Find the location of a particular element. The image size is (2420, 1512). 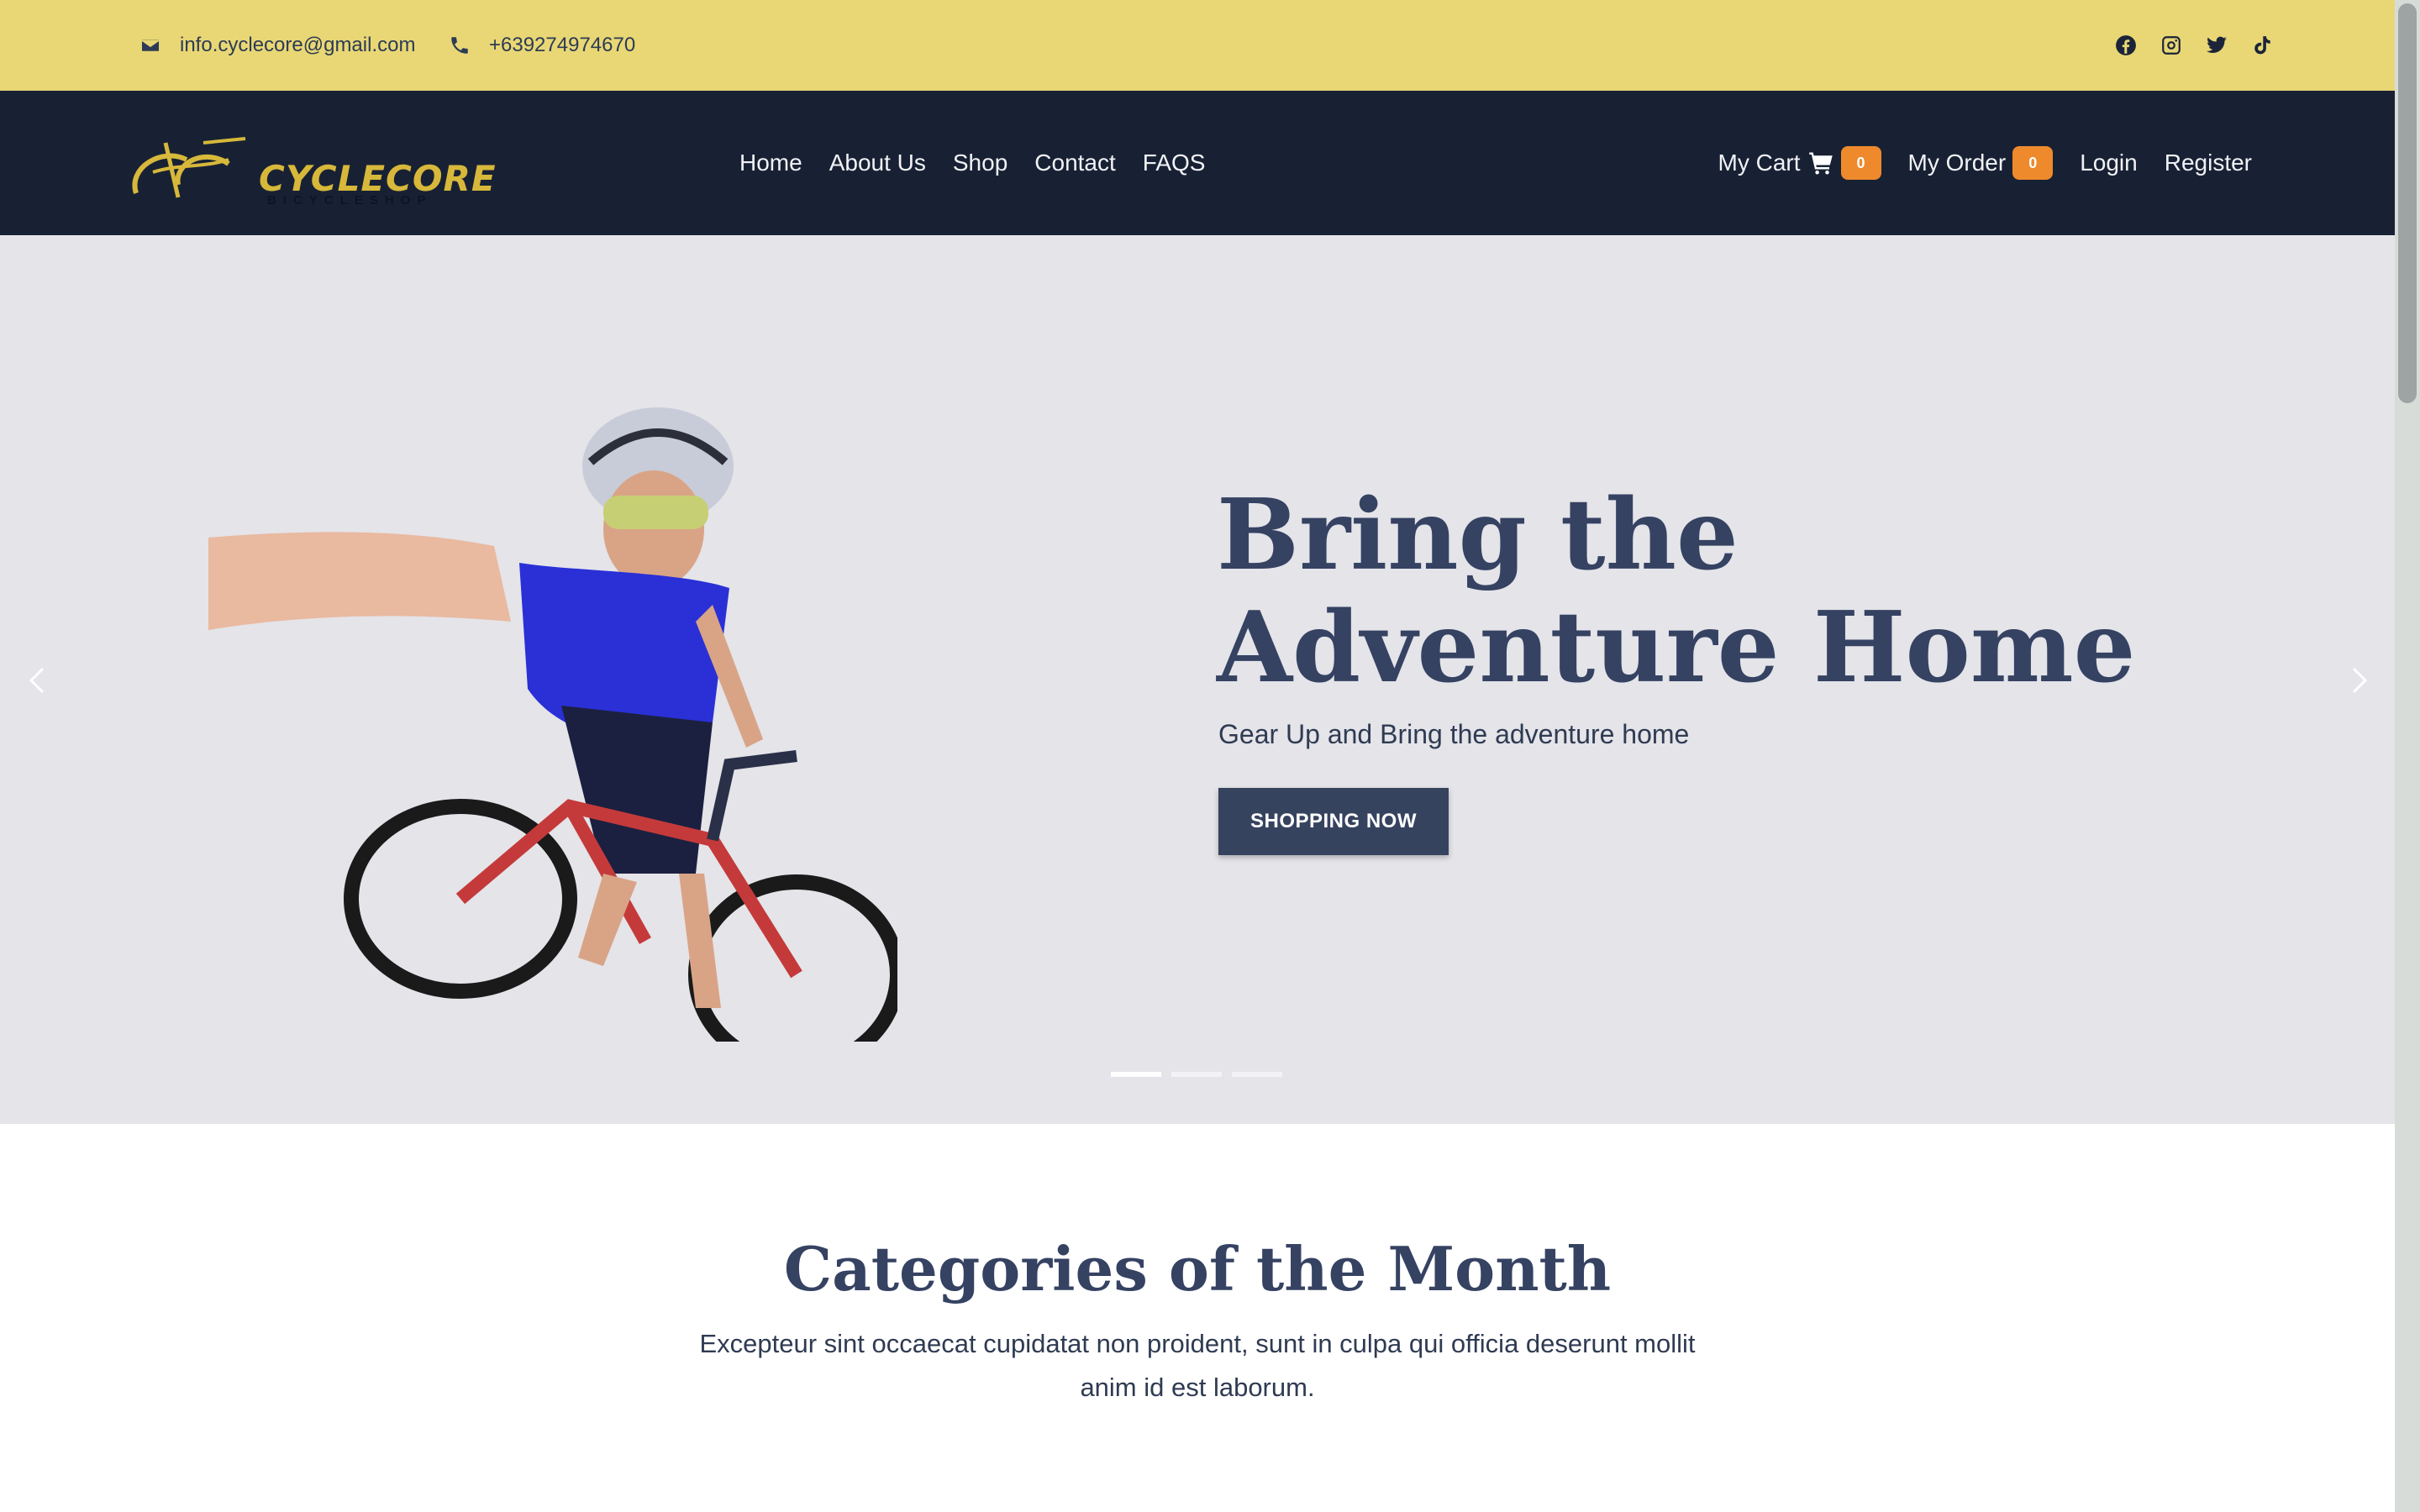

nav-about-us: About Us is located at coordinates (877, 163).